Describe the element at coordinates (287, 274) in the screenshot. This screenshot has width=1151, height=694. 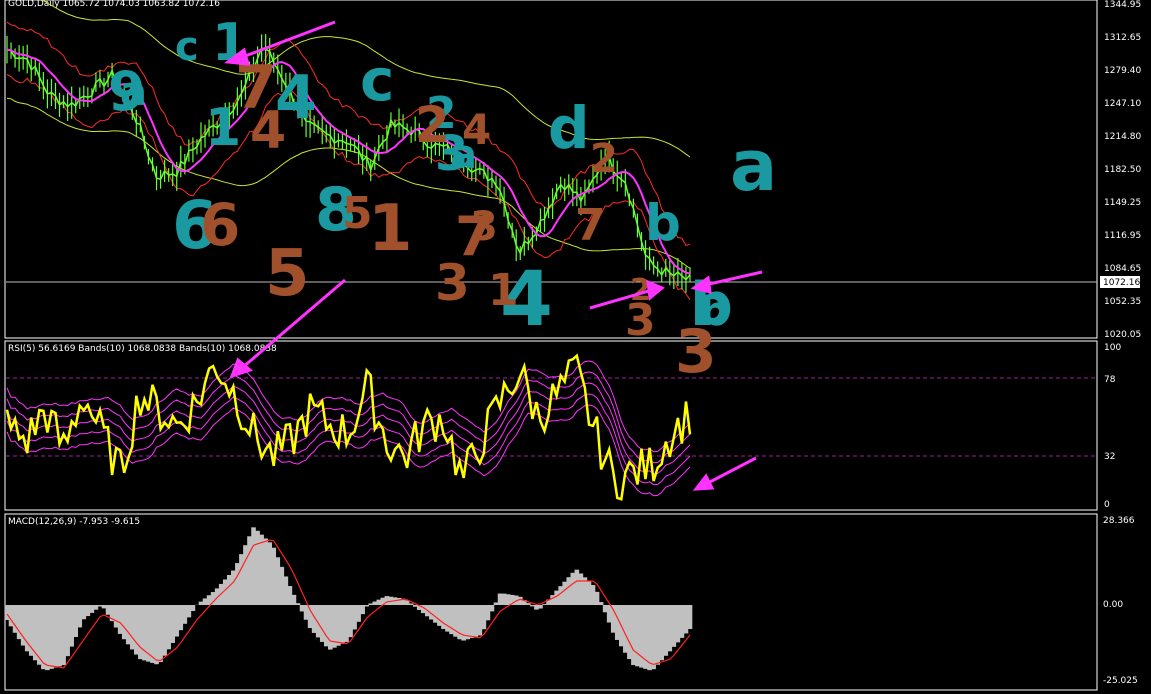
I see `annotation-brown: 5` at that location.